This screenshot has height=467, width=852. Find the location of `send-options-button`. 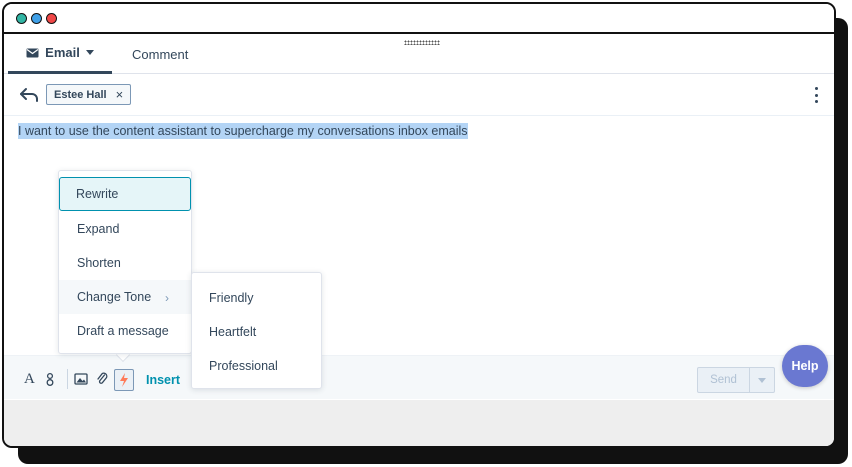

send-options-button is located at coordinates (762, 380).